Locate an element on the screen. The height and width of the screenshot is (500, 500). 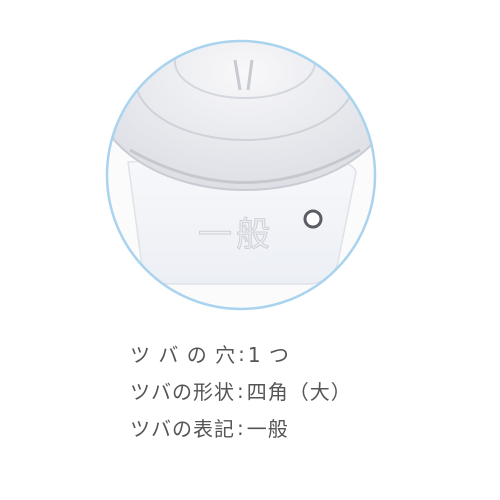
spec-label: ツバの形状 is located at coordinates (182, 392).